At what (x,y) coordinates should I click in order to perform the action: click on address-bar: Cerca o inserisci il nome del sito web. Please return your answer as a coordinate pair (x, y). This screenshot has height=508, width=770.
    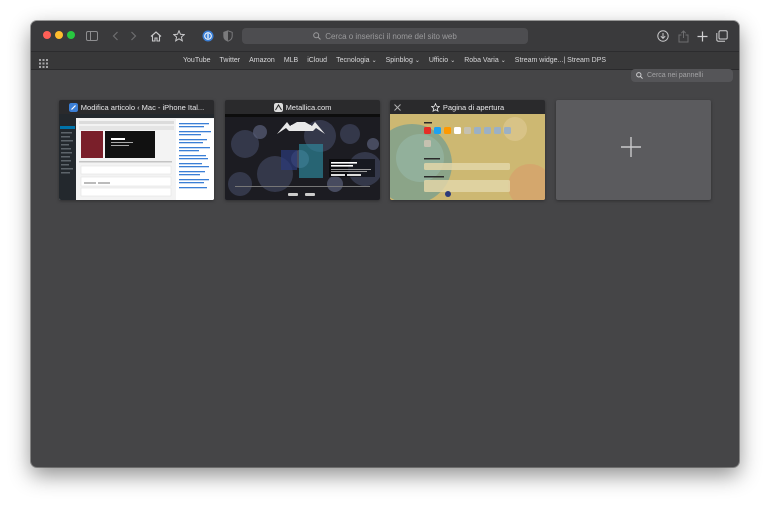
    Looking at the image, I should click on (385, 36).